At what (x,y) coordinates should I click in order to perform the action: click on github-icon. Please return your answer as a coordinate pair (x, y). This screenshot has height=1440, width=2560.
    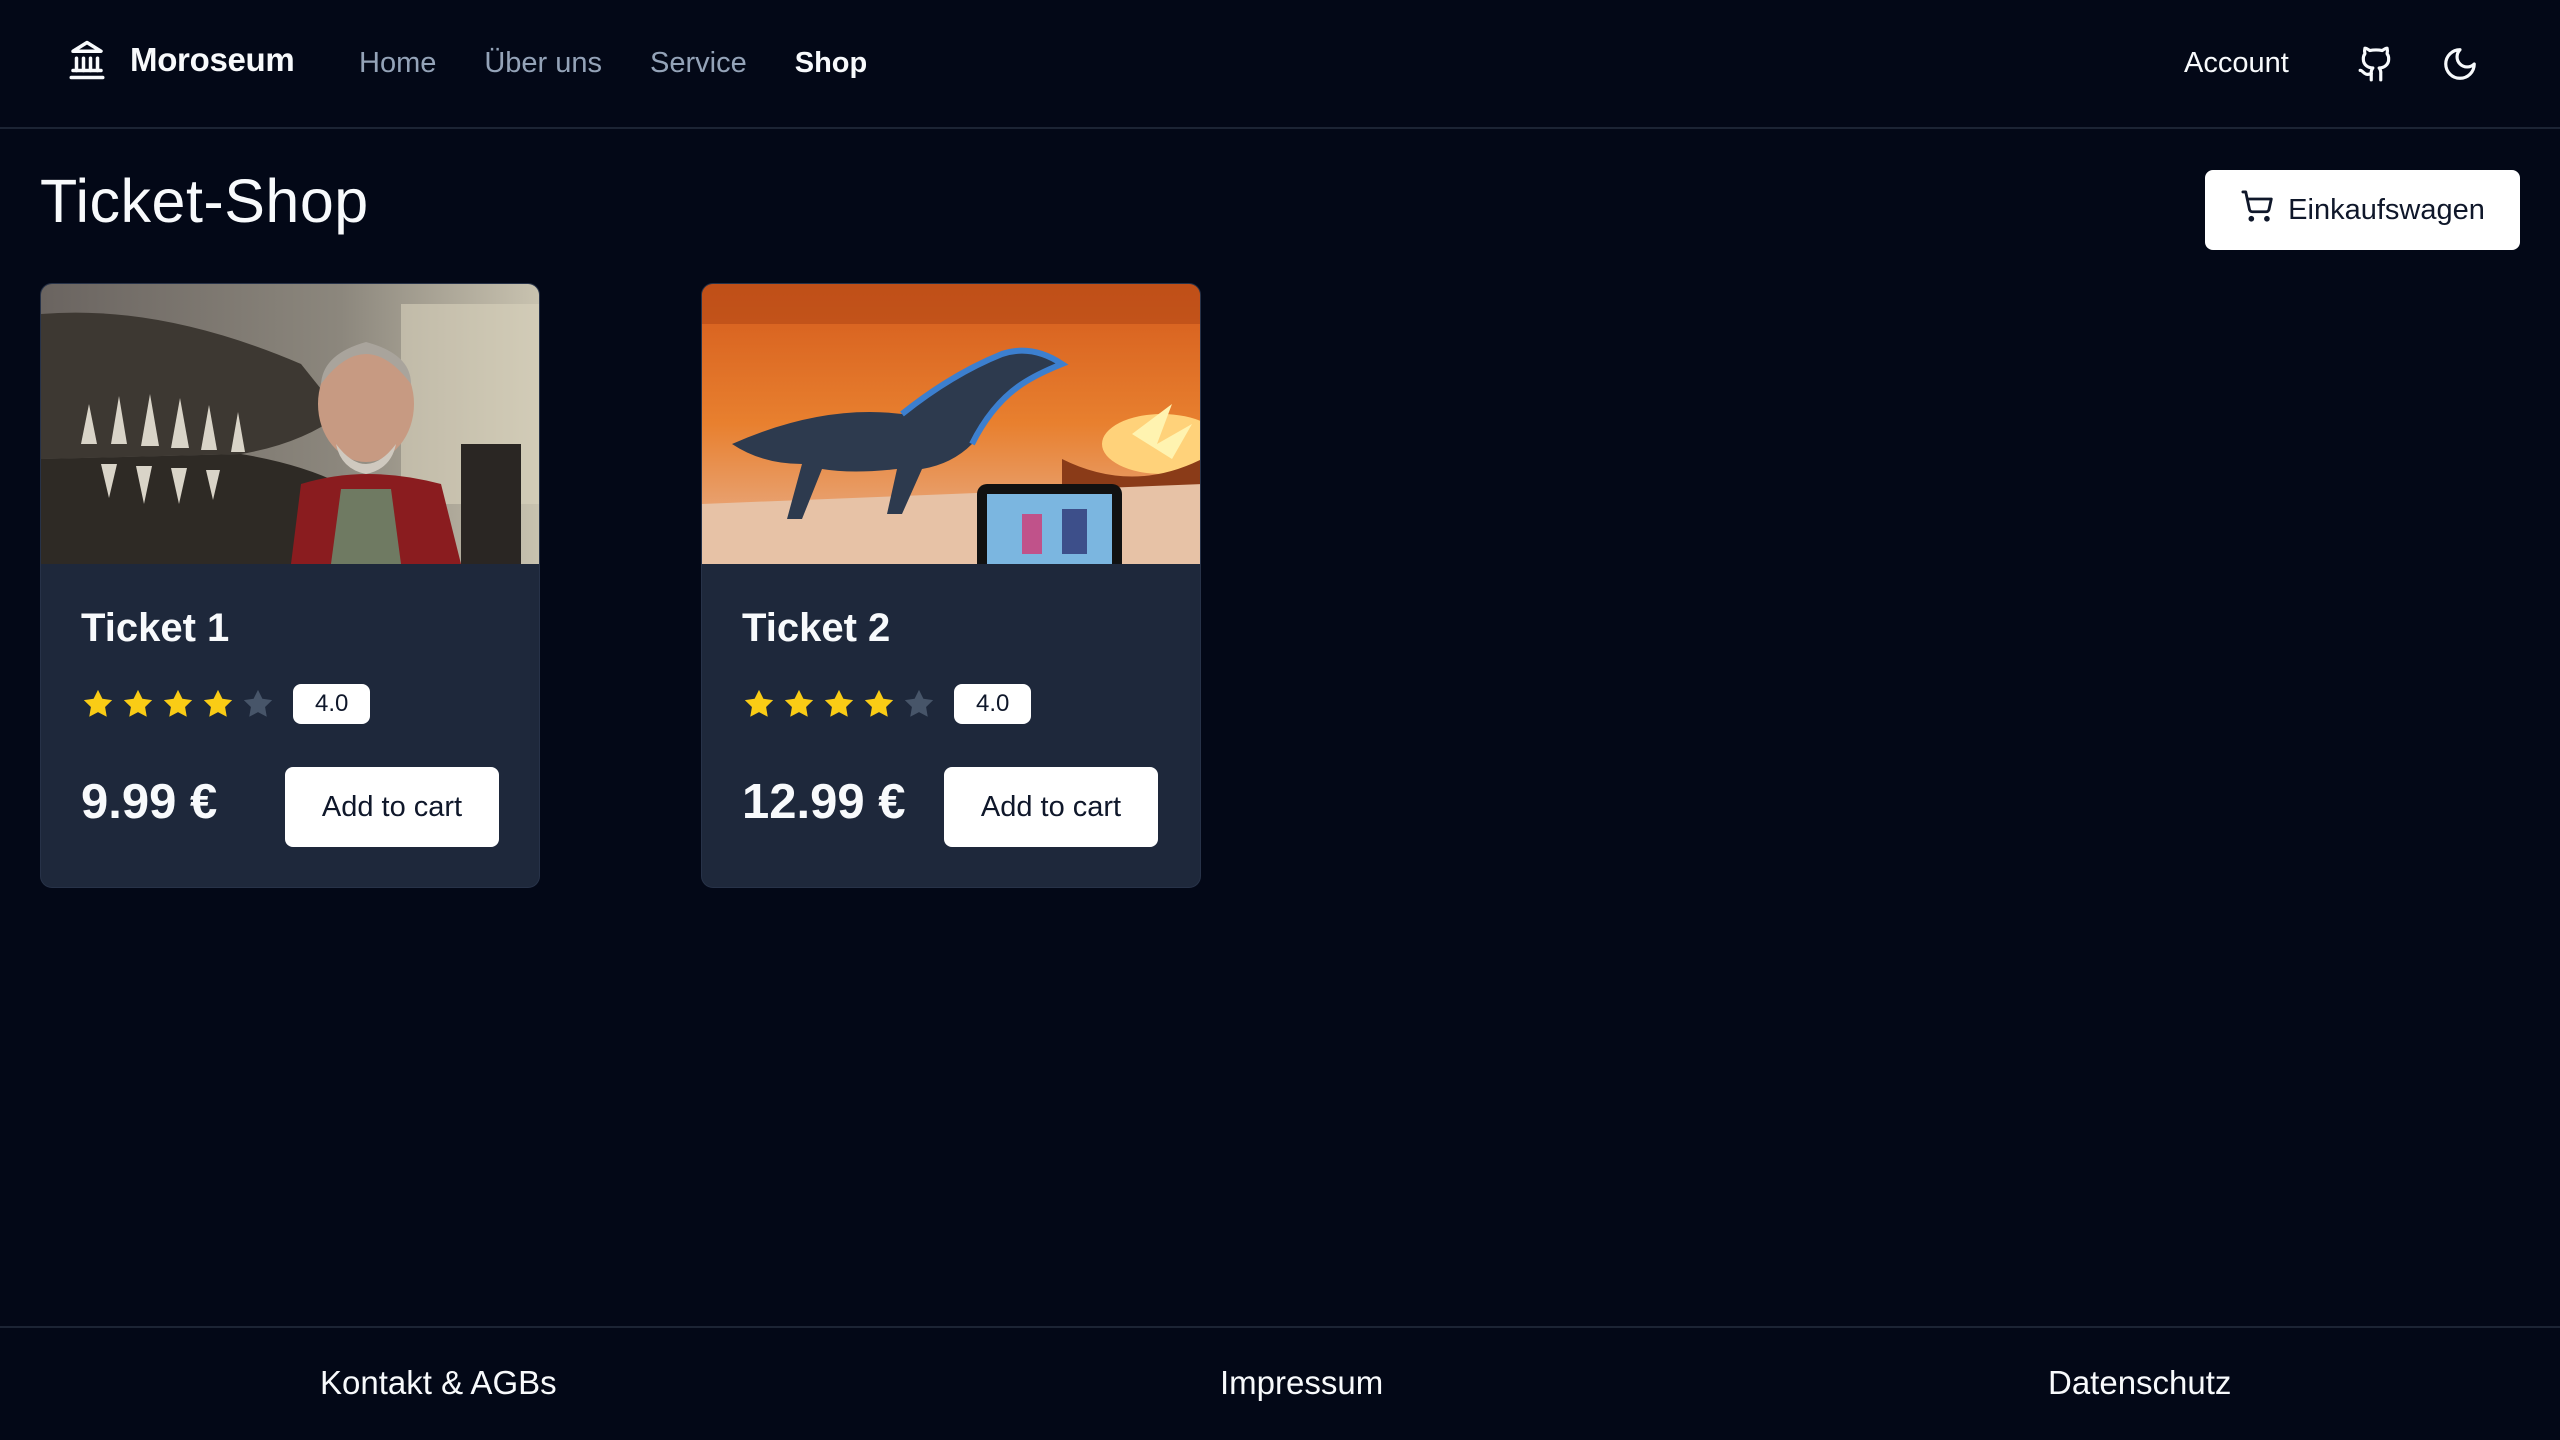
    Looking at the image, I should click on (2376, 64).